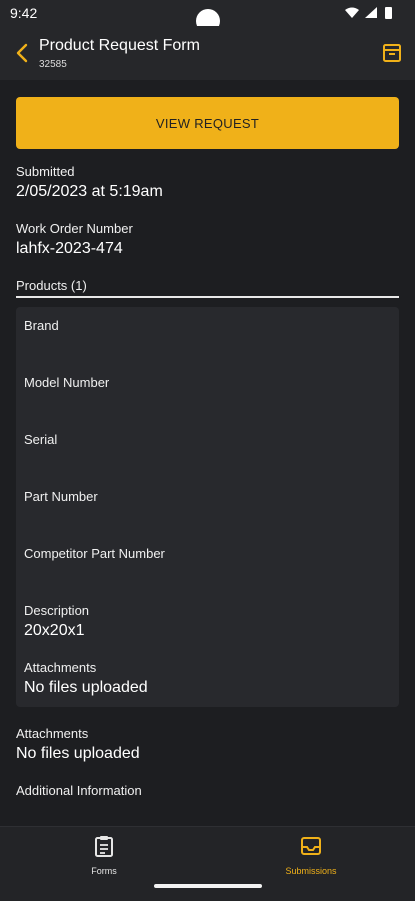 Image resolution: width=415 pixels, height=901 pixels. I want to click on clipboard-icon, so click(104, 846).